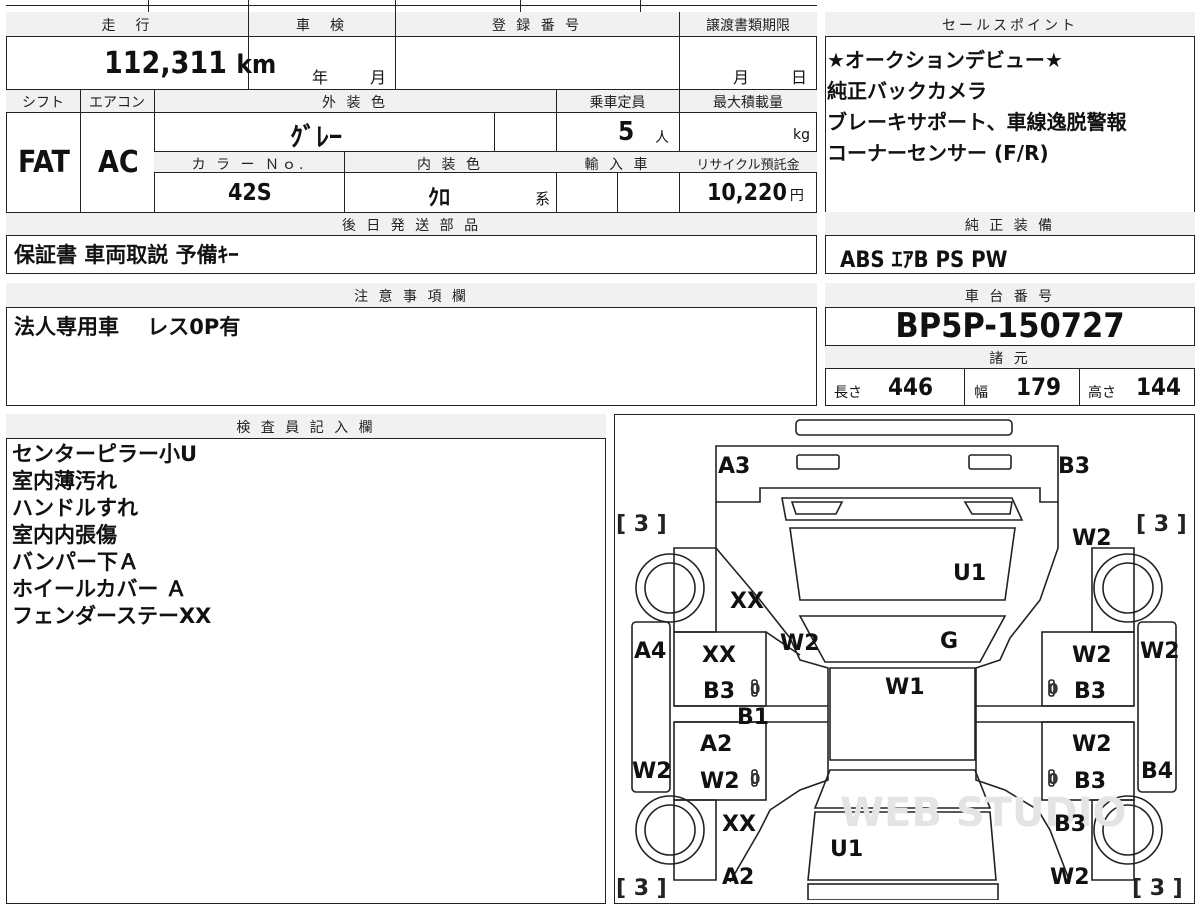 The width and height of the screenshot is (1200, 904). What do you see at coordinates (64, 535) in the screenshot?
I see `inspector-line: 室内内張傷` at bounding box center [64, 535].